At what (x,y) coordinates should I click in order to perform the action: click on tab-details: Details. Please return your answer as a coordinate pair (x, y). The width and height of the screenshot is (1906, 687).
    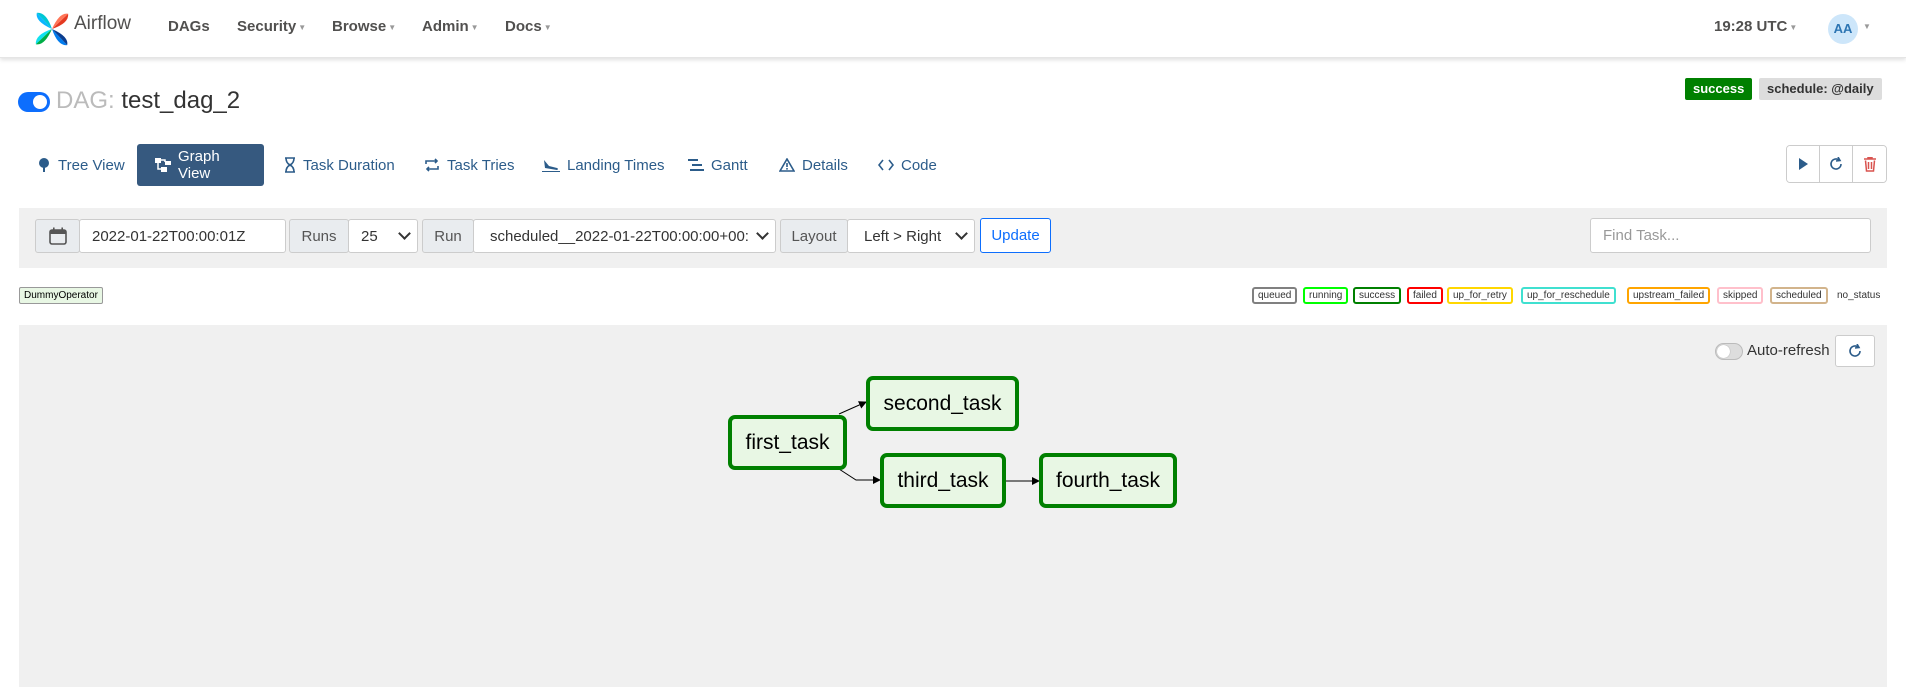
    Looking at the image, I should click on (813, 165).